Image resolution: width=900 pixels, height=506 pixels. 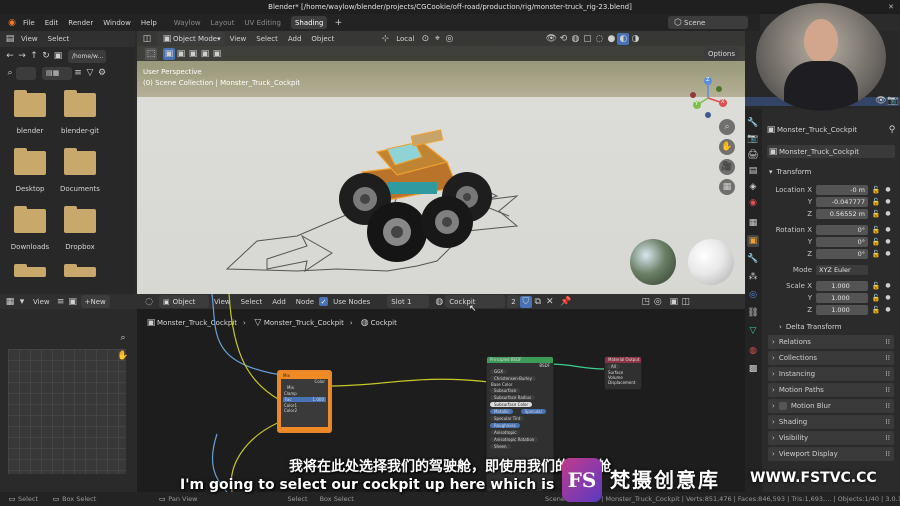 I want to click on collection-tab-icon: ▦, so click(x=753, y=223).